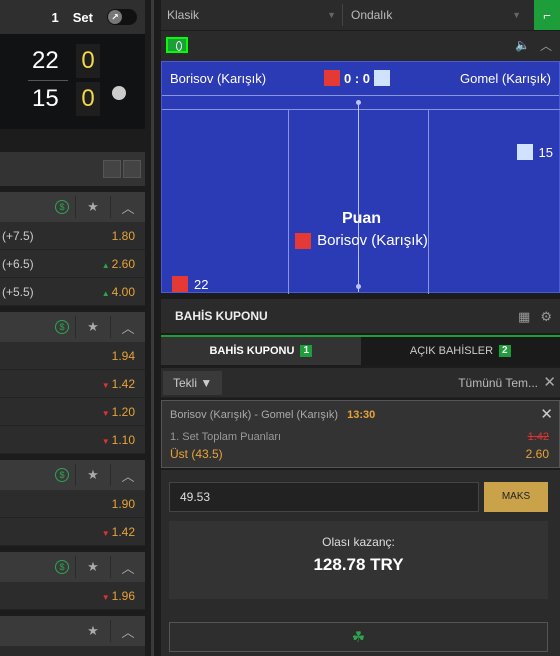 The image size is (560, 656). What do you see at coordinates (218, 78) in the screenshot?
I see `home-team-name: Borisov (Karışık)` at bounding box center [218, 78].